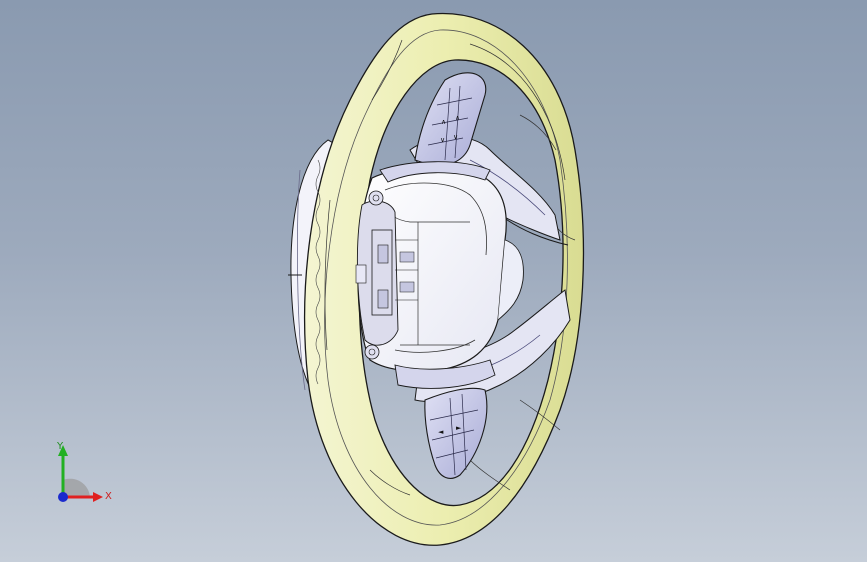 The height and width of the screenshot is (562, 867). I want to click on lower-button-pad: ◄ ►, so click(456, 433).